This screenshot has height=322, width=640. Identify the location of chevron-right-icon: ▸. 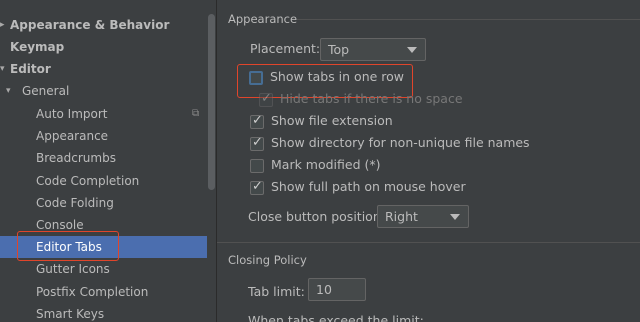
(5, 25).